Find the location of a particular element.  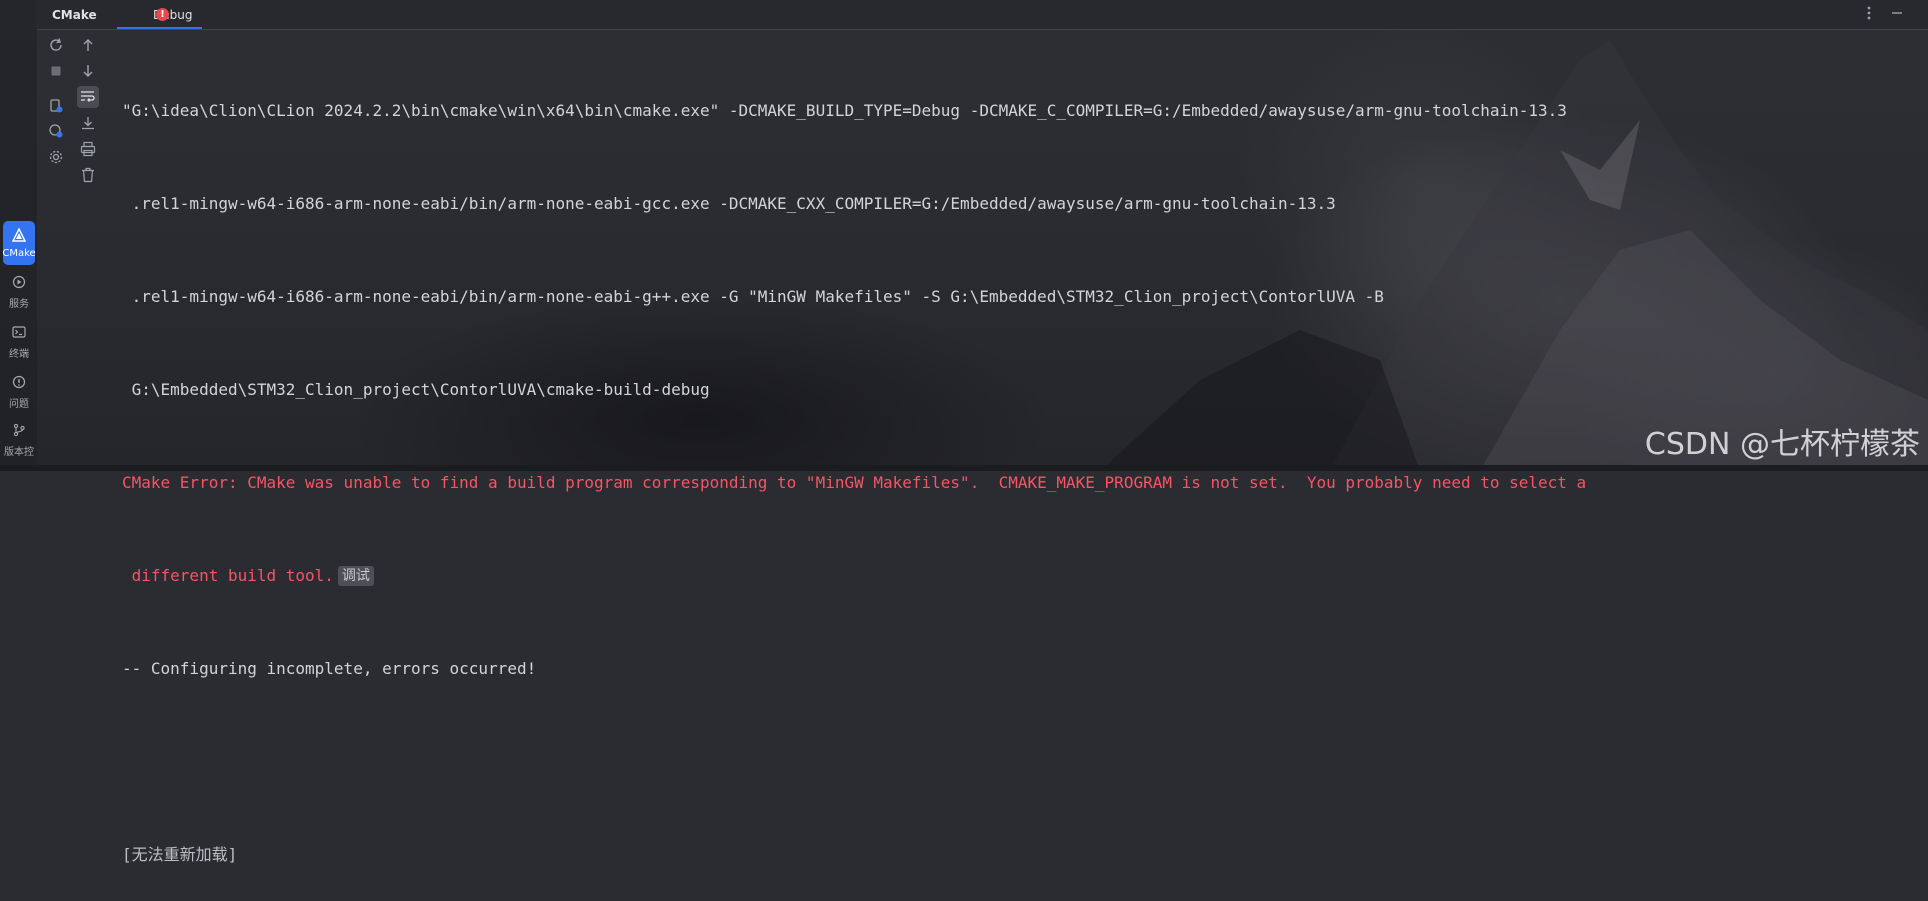

stop-icon is located at coordinates (56, 71).